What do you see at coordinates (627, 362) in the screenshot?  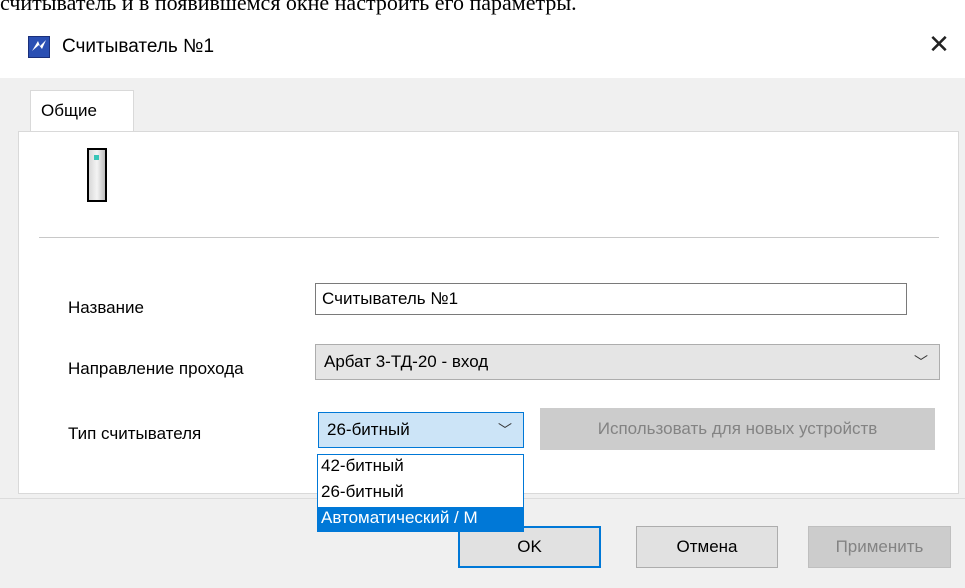 I see `direction-select: Арбат 3-ТД-20 - вход ﹀` at bounding box center [627, 362].